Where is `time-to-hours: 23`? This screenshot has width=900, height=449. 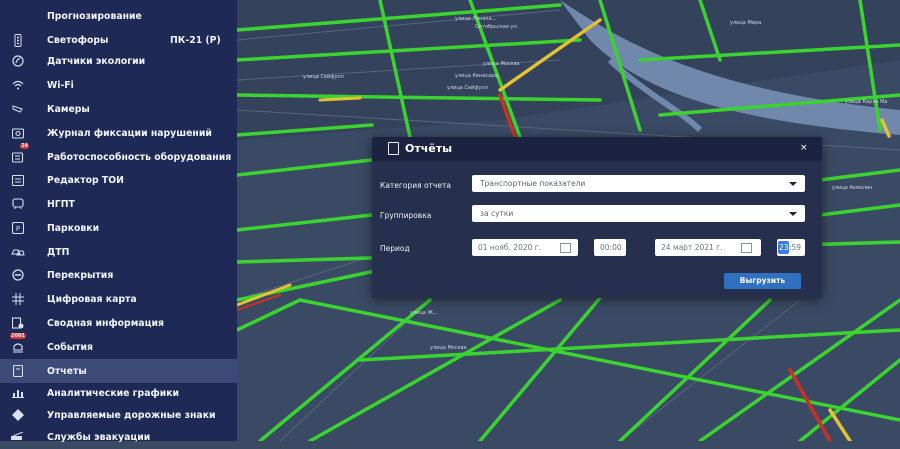
time-to-hours: 23 is located at coordinates (784, 247).